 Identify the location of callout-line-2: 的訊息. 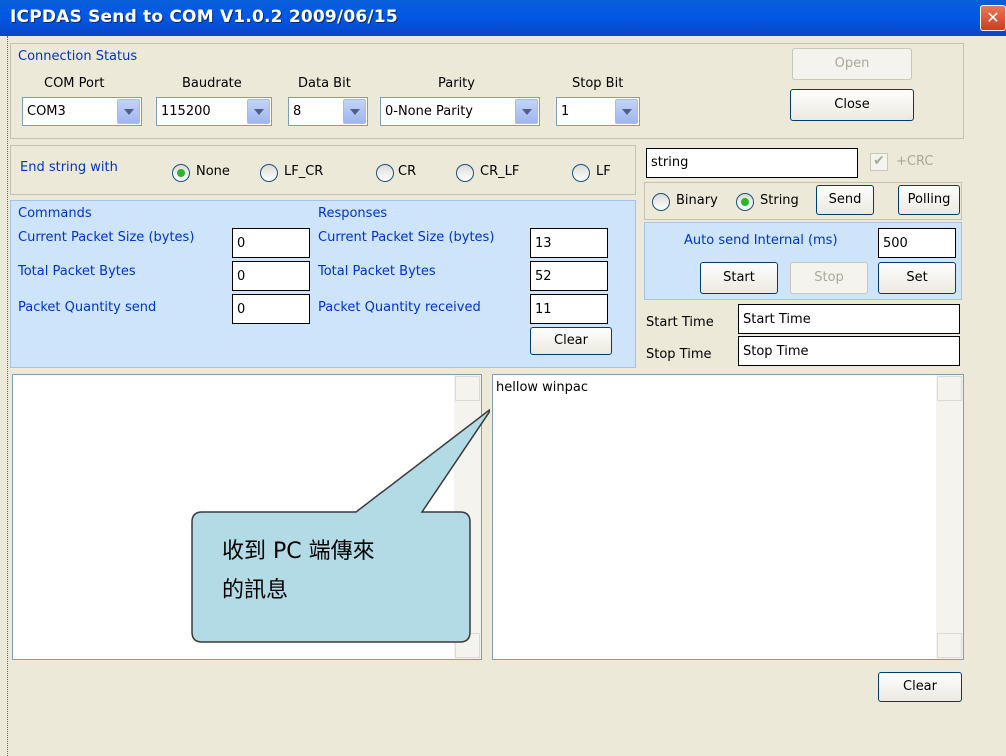
(255, 590).